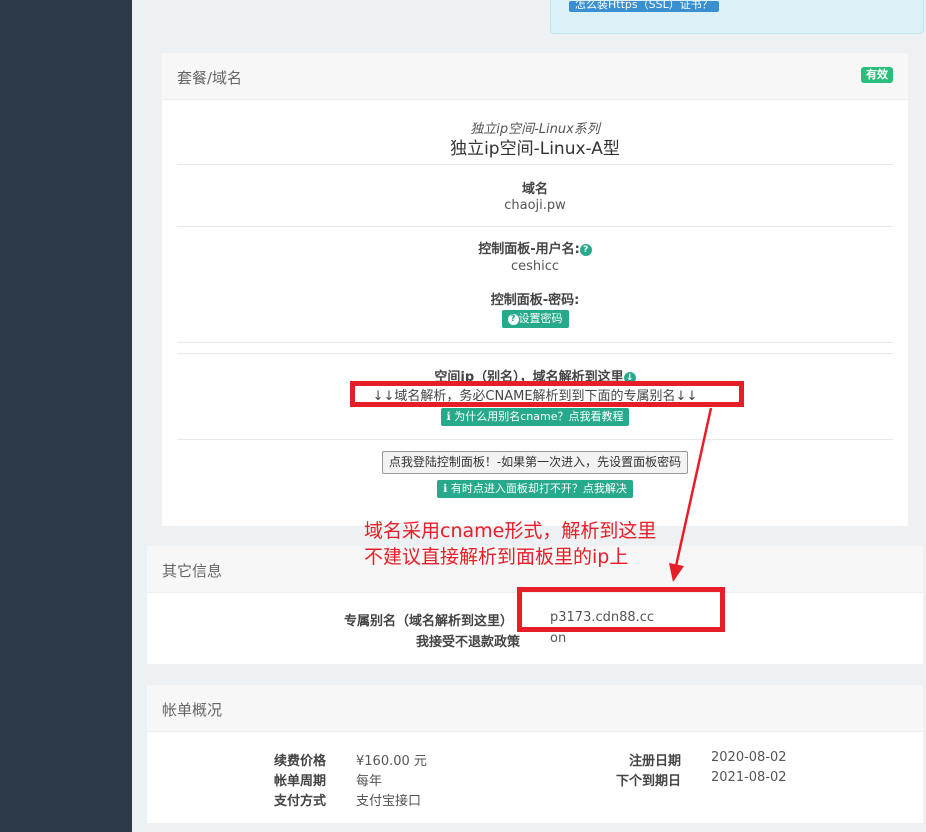  What do you see at coordinates (510, 544) in the screenshot?
I see `annotation-text: 域名采用cname形式，解析到这里 不建议直接解析到面板里的ip上` at bounding box center [510, 544].